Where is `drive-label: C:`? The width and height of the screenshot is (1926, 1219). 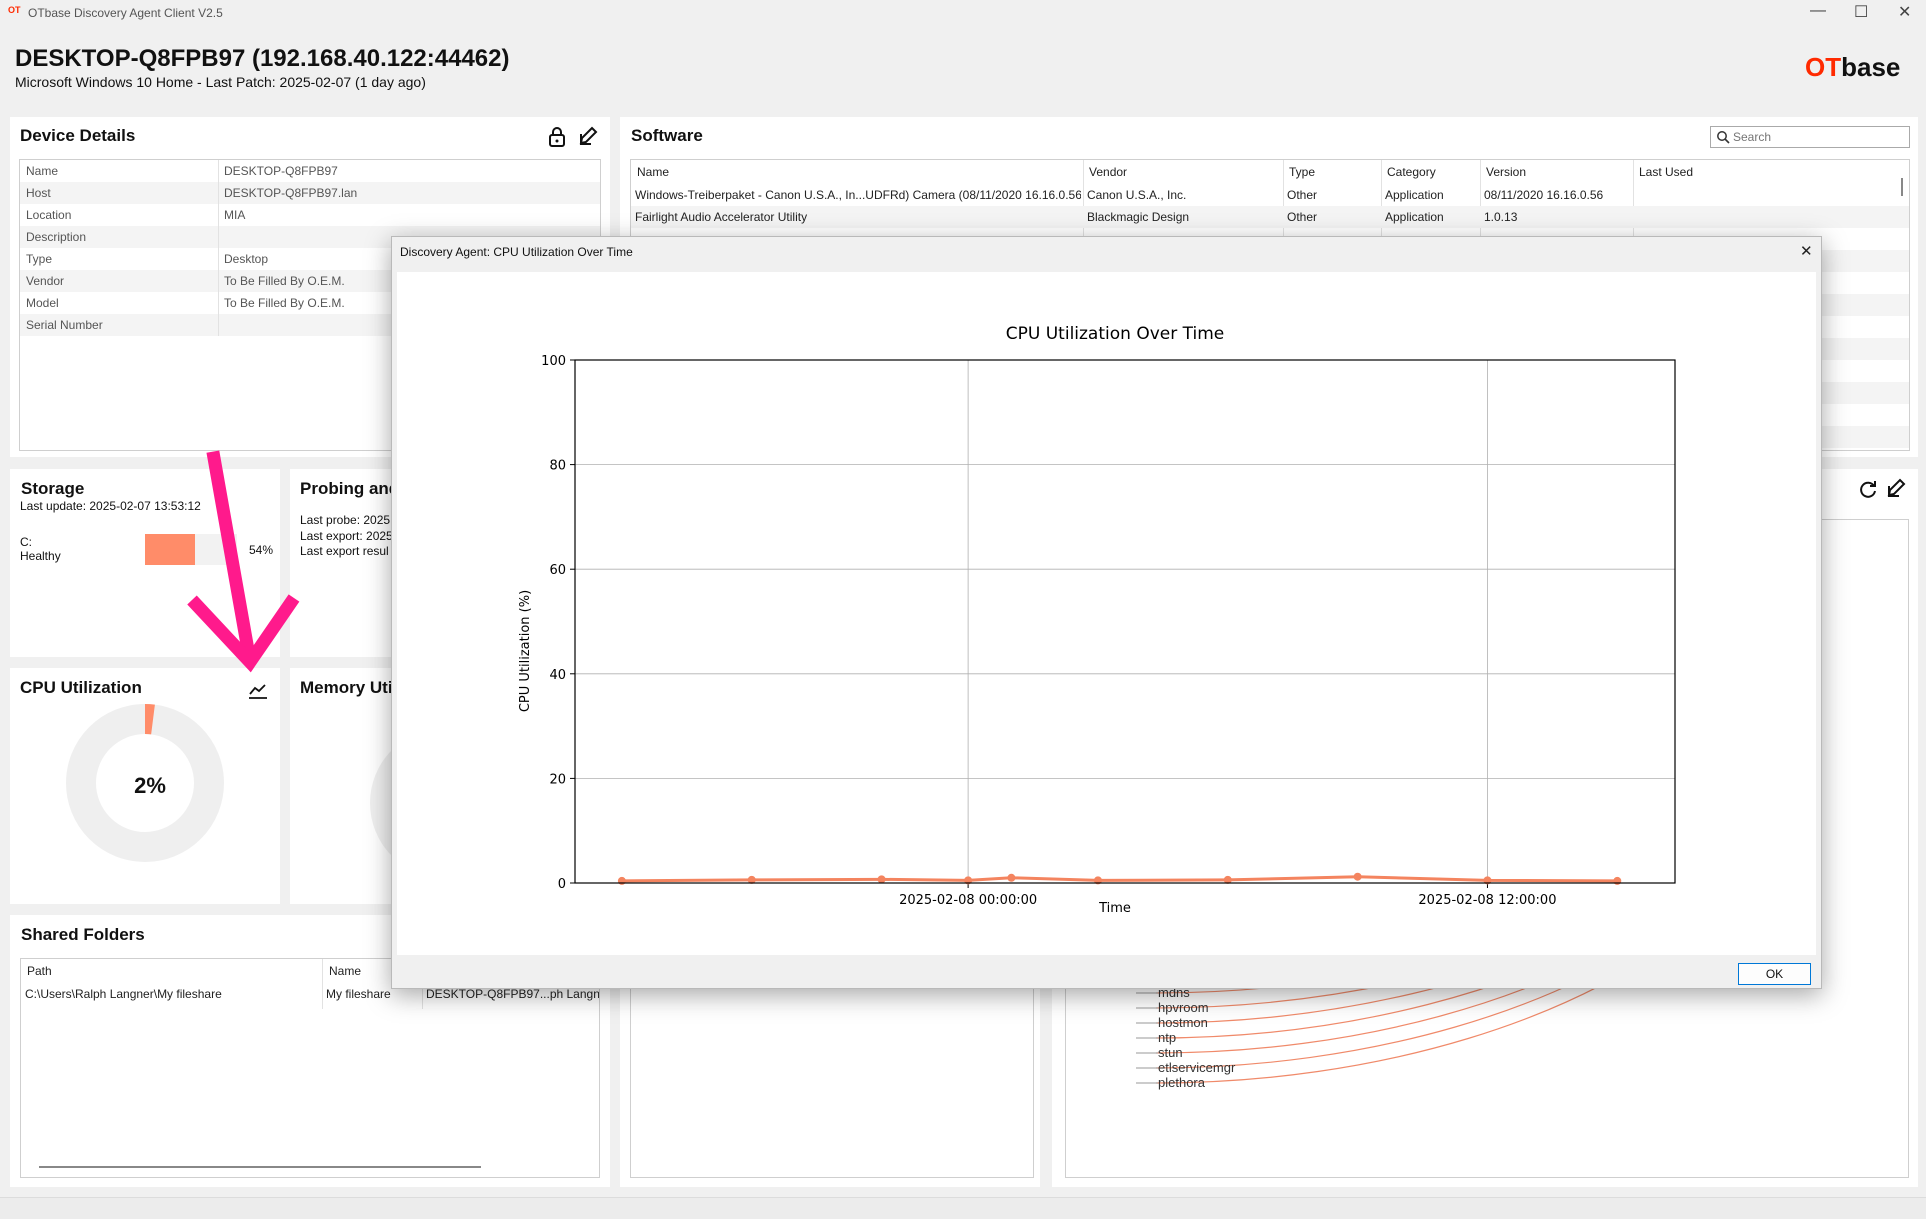
drive-label: C: is located at coordinates (26, 542).